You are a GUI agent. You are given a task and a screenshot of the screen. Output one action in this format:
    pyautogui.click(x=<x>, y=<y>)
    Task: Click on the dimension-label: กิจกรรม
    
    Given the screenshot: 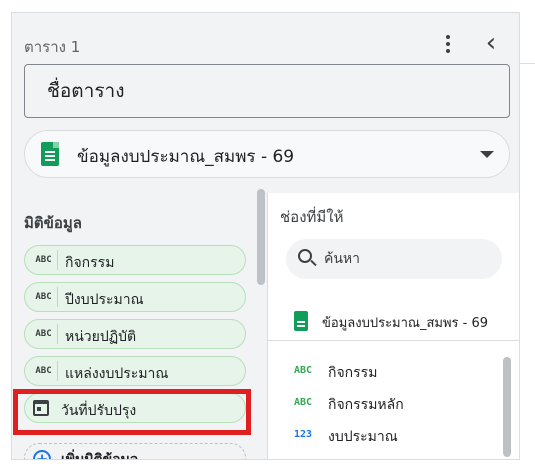 What is the action you would take?
    pyautogui.click(x=90, y=263)
    